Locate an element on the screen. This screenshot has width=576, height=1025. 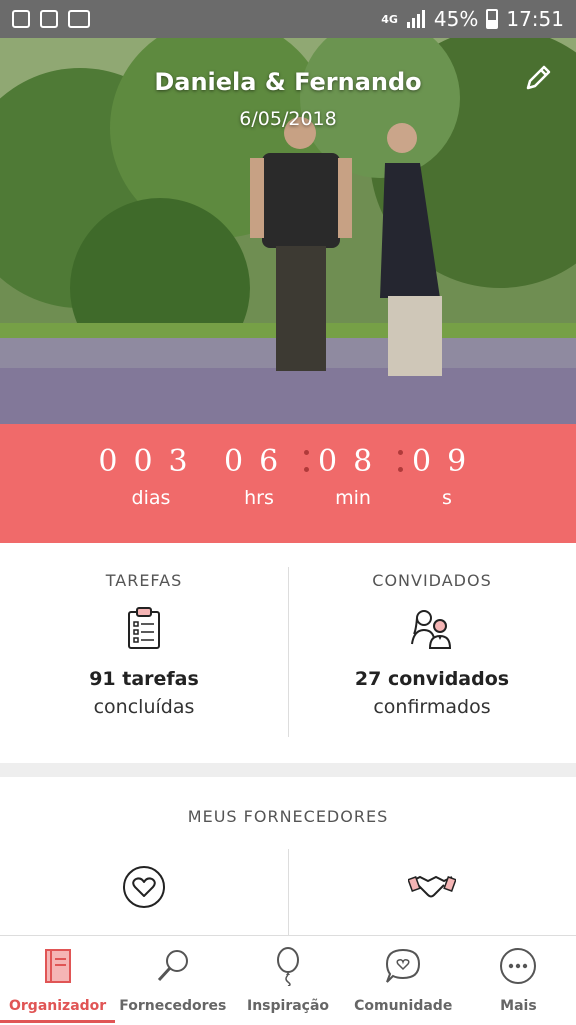
nav-label: Mais is located at coordinates (518, 1006).